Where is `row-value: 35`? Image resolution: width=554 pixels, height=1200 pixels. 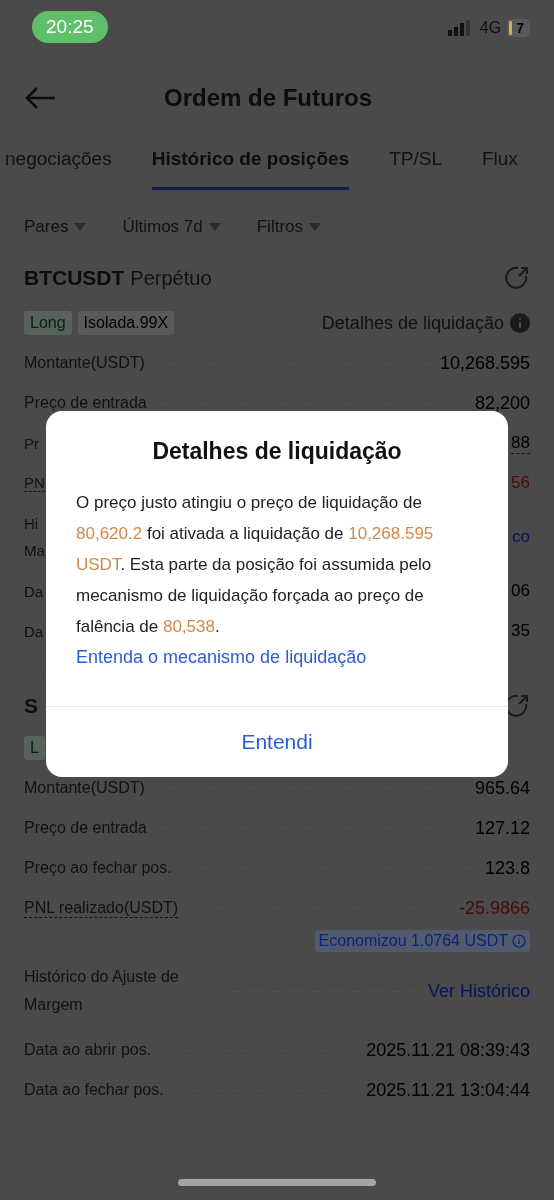
row-value: 35 is located at coordinates (520, 631).